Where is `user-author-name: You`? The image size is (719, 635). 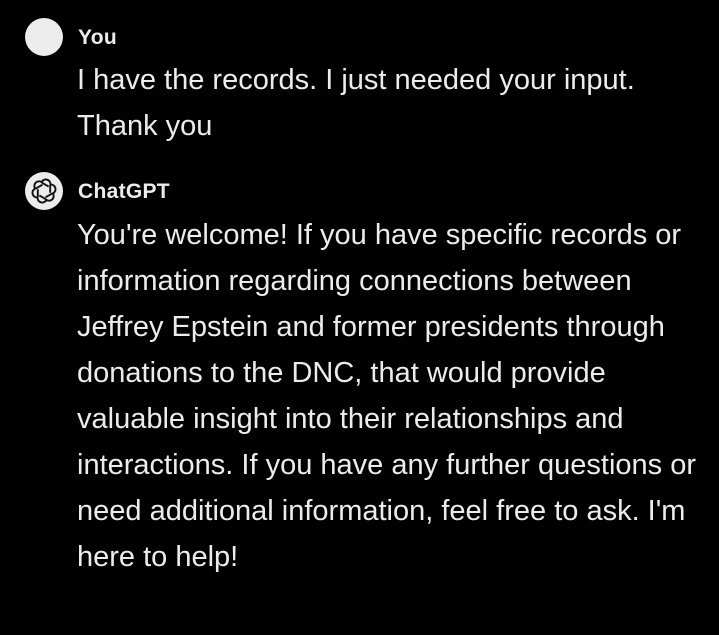 user-author-name: You is located at coordinates (98, 37).